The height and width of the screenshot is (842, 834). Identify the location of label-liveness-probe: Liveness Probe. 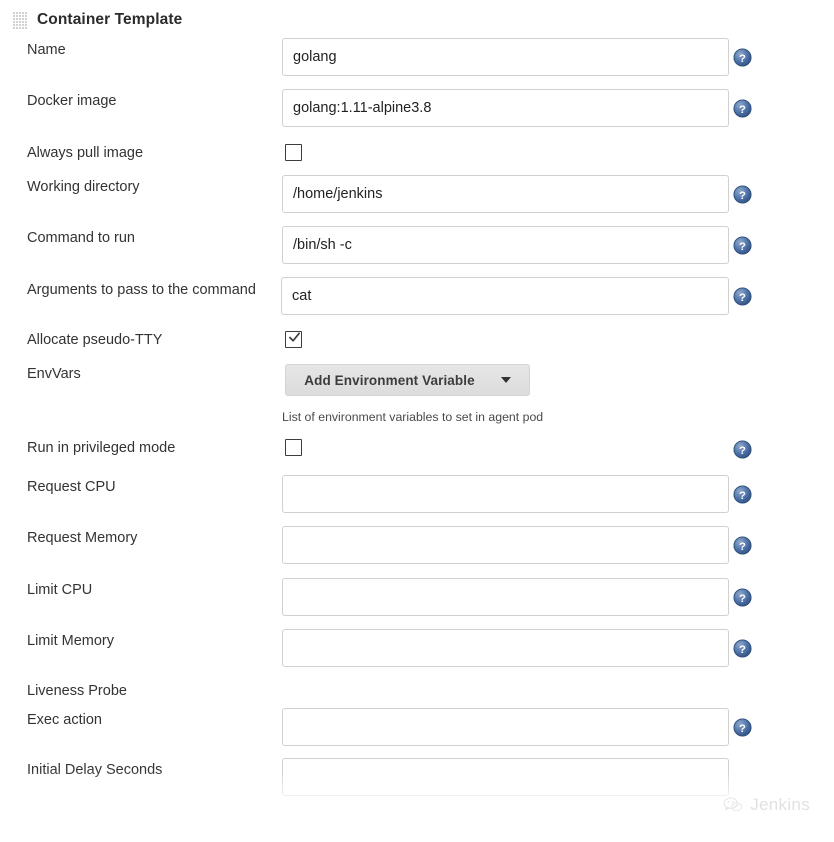
(77, 691).